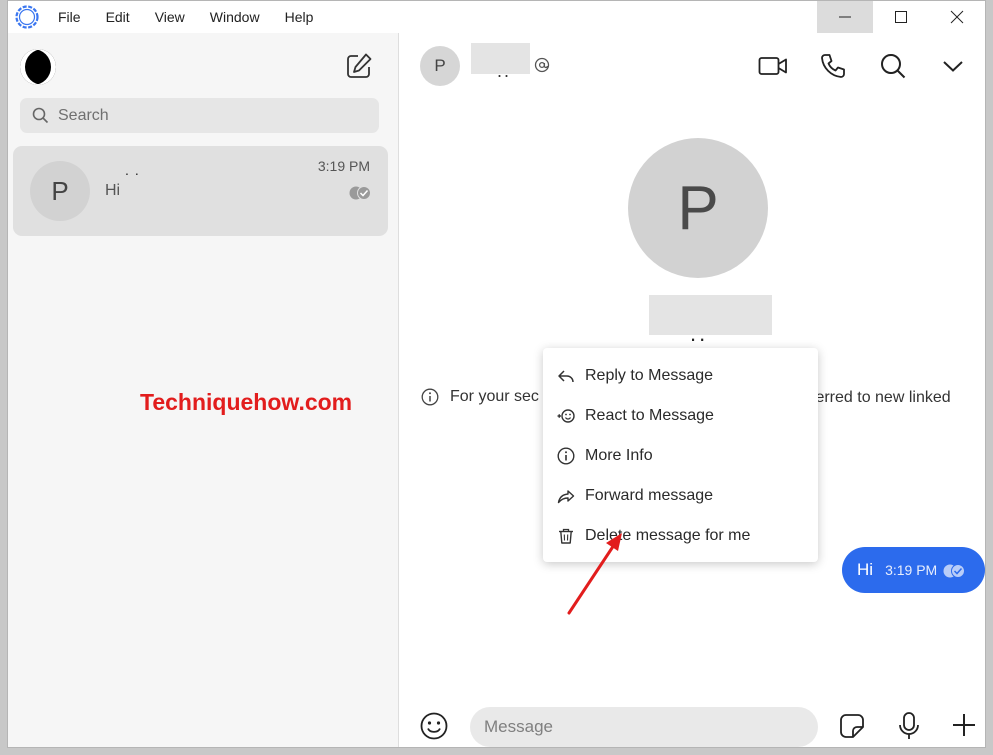 This screenshot has width=993, height=755. I want to click on voice-call-button, so click(833, 66).